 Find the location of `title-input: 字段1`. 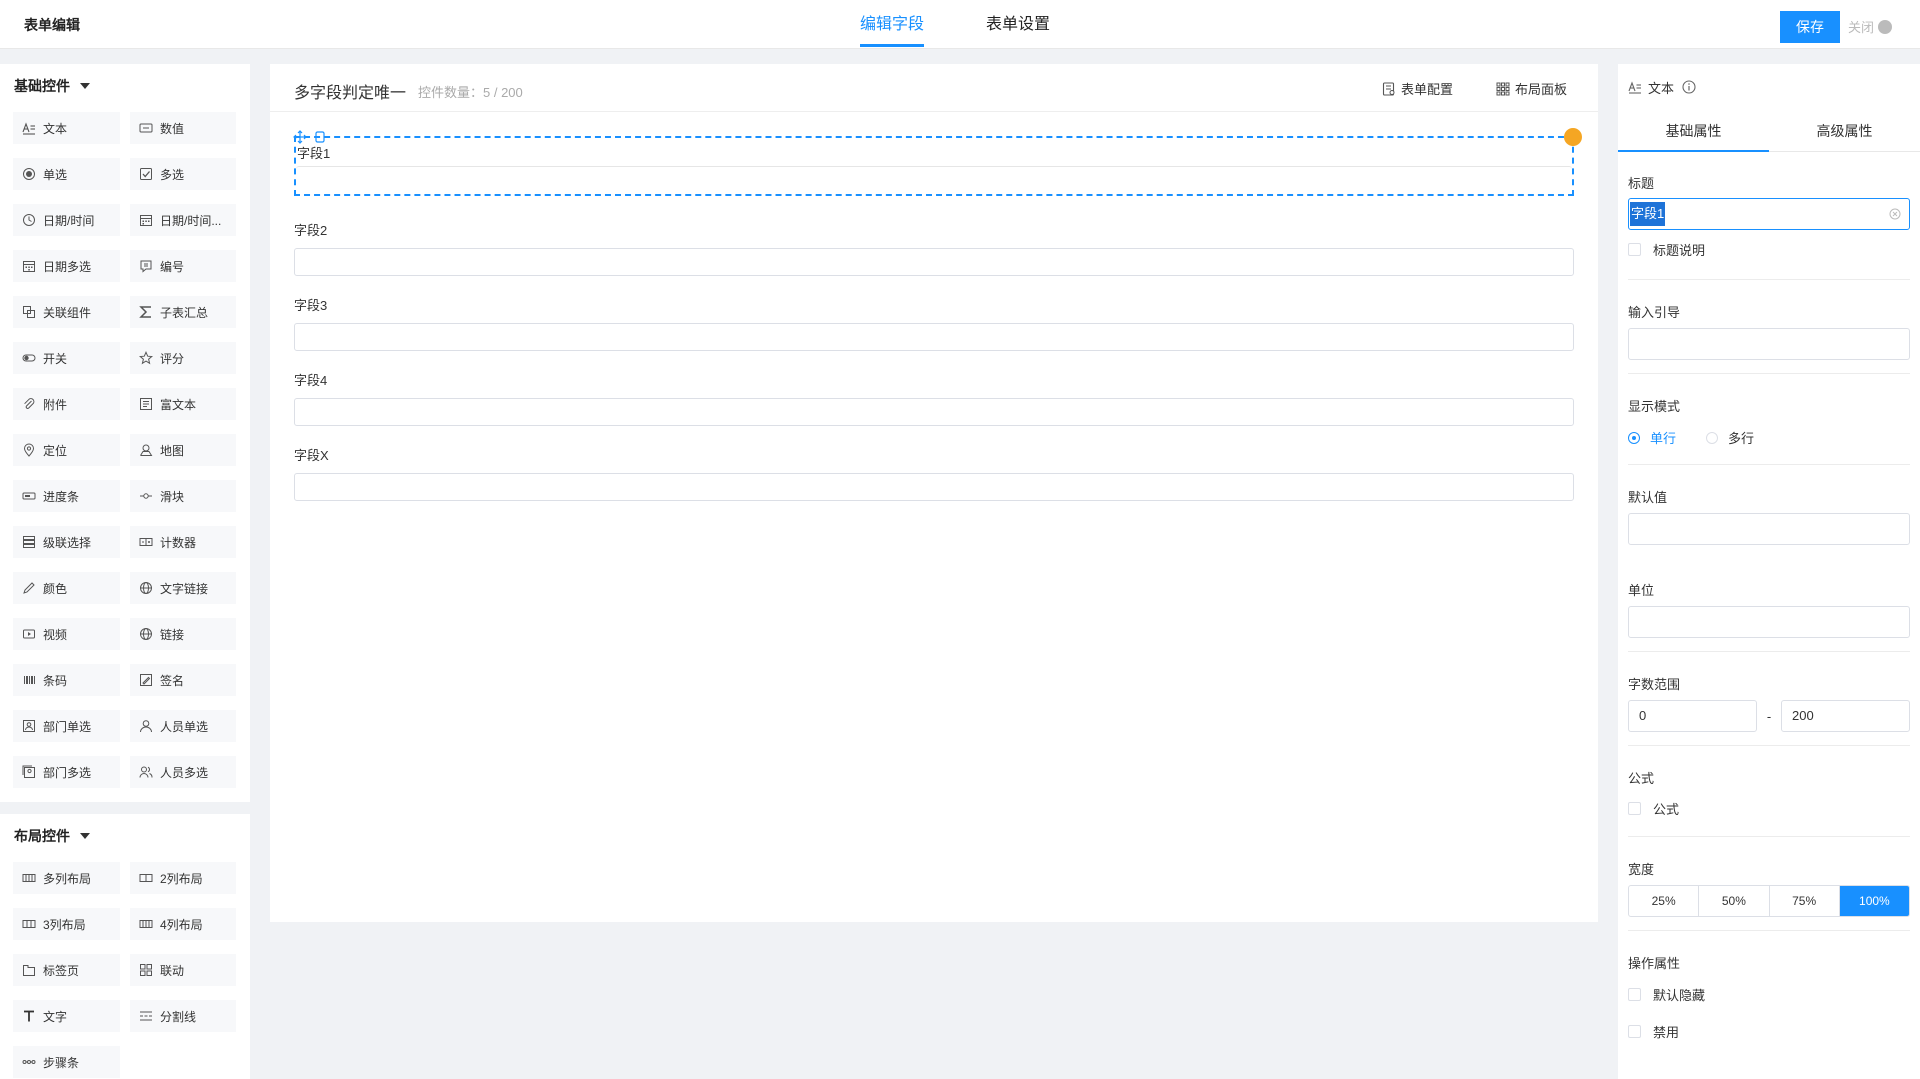

title-input: 字段1 is located at coordinates (1769, 214).